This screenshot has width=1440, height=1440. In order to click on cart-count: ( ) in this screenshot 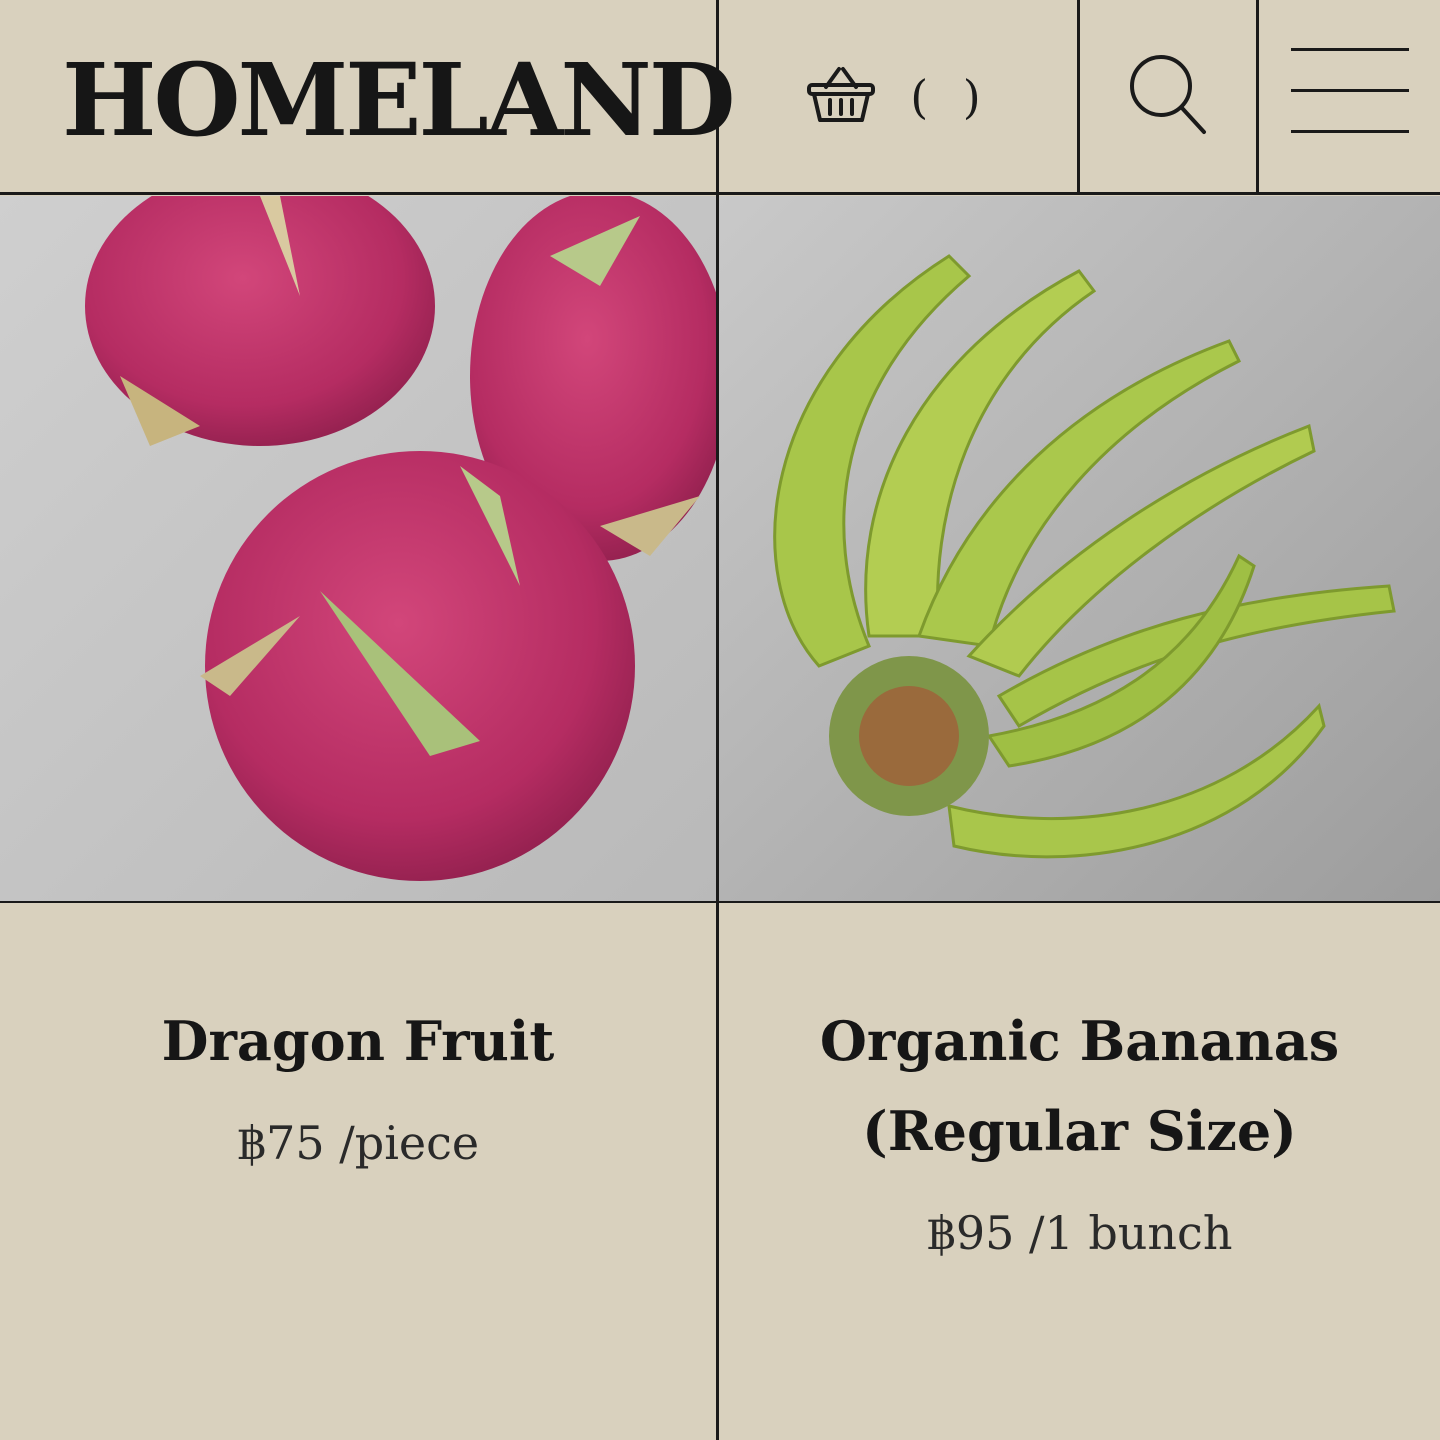, I will do `click(950, 96)`.